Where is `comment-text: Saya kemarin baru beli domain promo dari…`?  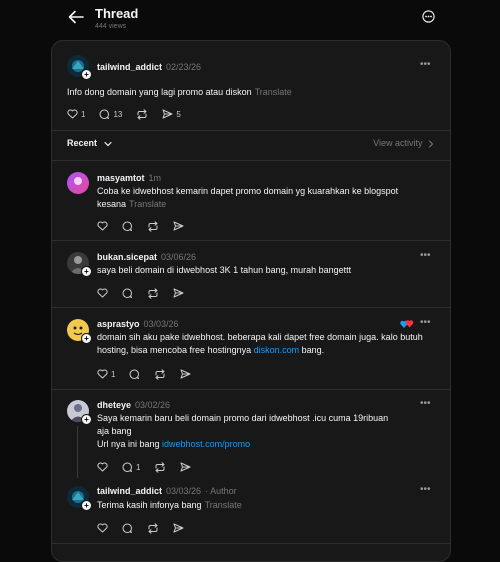 comment-text: Saya kemarin baru beli domain promo dari… is located at coordinates (243, 431).